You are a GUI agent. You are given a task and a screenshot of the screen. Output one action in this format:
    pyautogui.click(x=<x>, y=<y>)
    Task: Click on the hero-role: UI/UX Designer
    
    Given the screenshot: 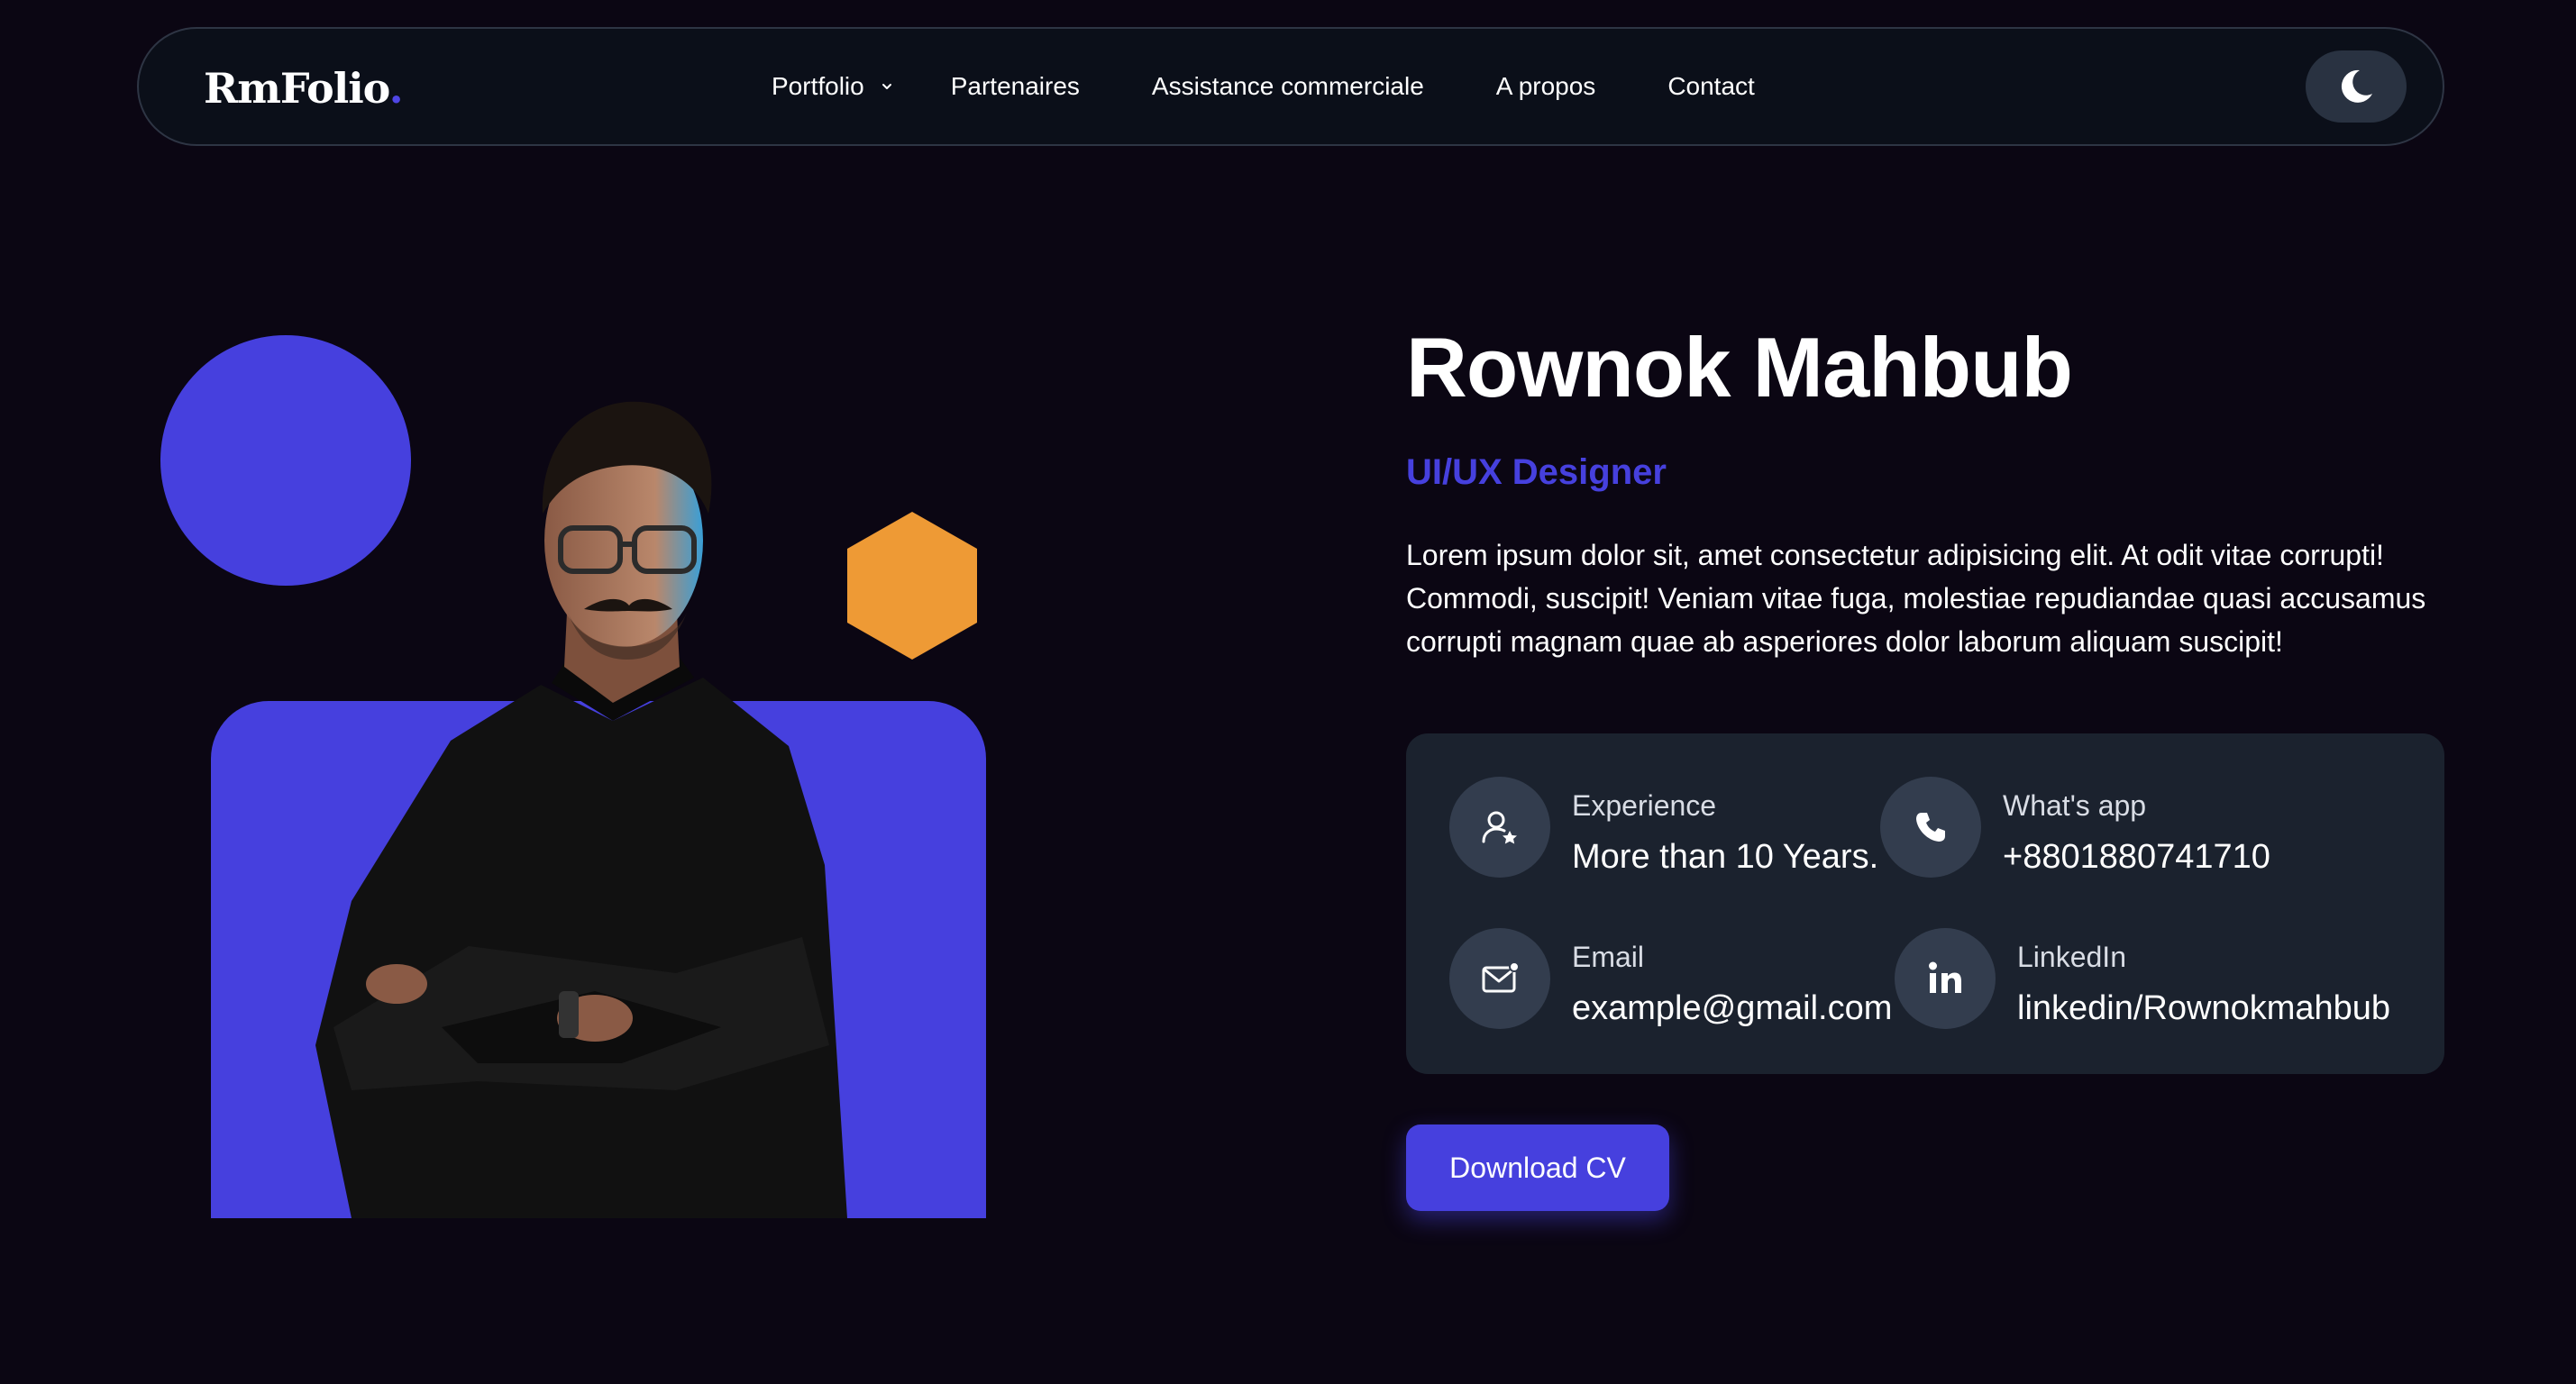 What is the action you would take?
    pyautogui.click(x=1537, y=472)
    